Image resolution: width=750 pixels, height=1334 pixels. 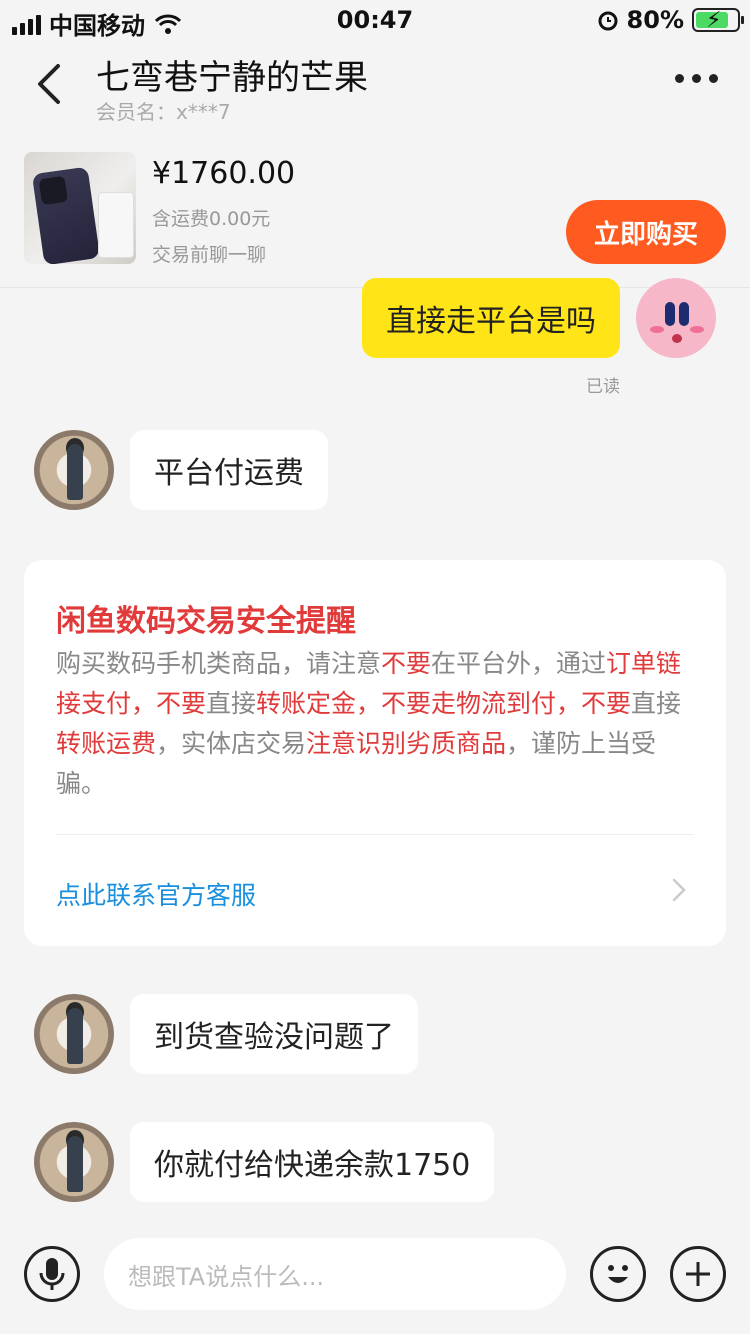 What do you see at coordinates (232, 78) in the screenshot?
I see `page-title: 七弯巷宁静的芒果` at bounding box center [232, 78].